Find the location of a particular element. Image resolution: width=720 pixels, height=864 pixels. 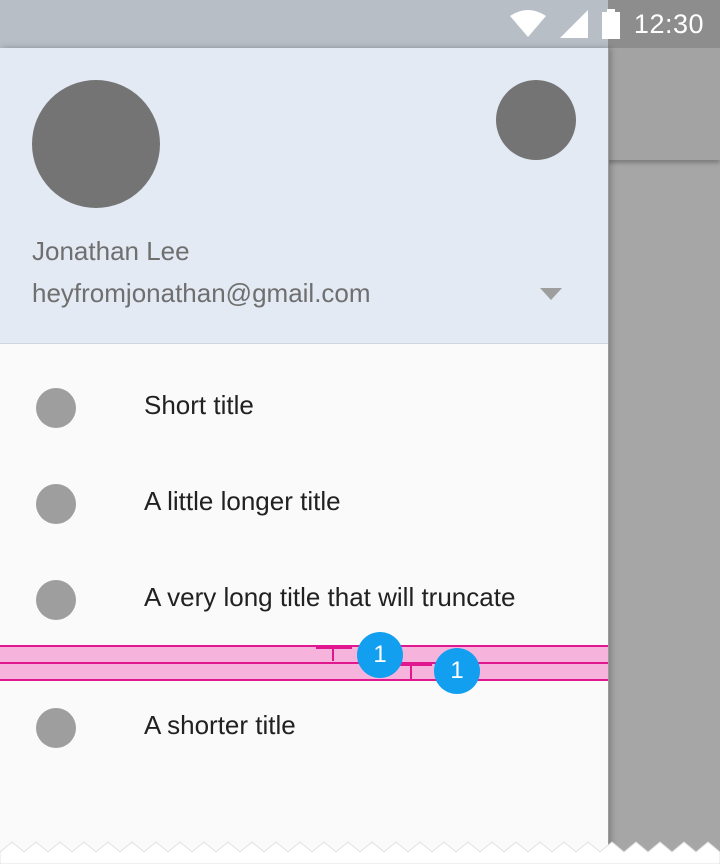

nav-item-longer-title: A little longer title is located at coordinates (304, 504).